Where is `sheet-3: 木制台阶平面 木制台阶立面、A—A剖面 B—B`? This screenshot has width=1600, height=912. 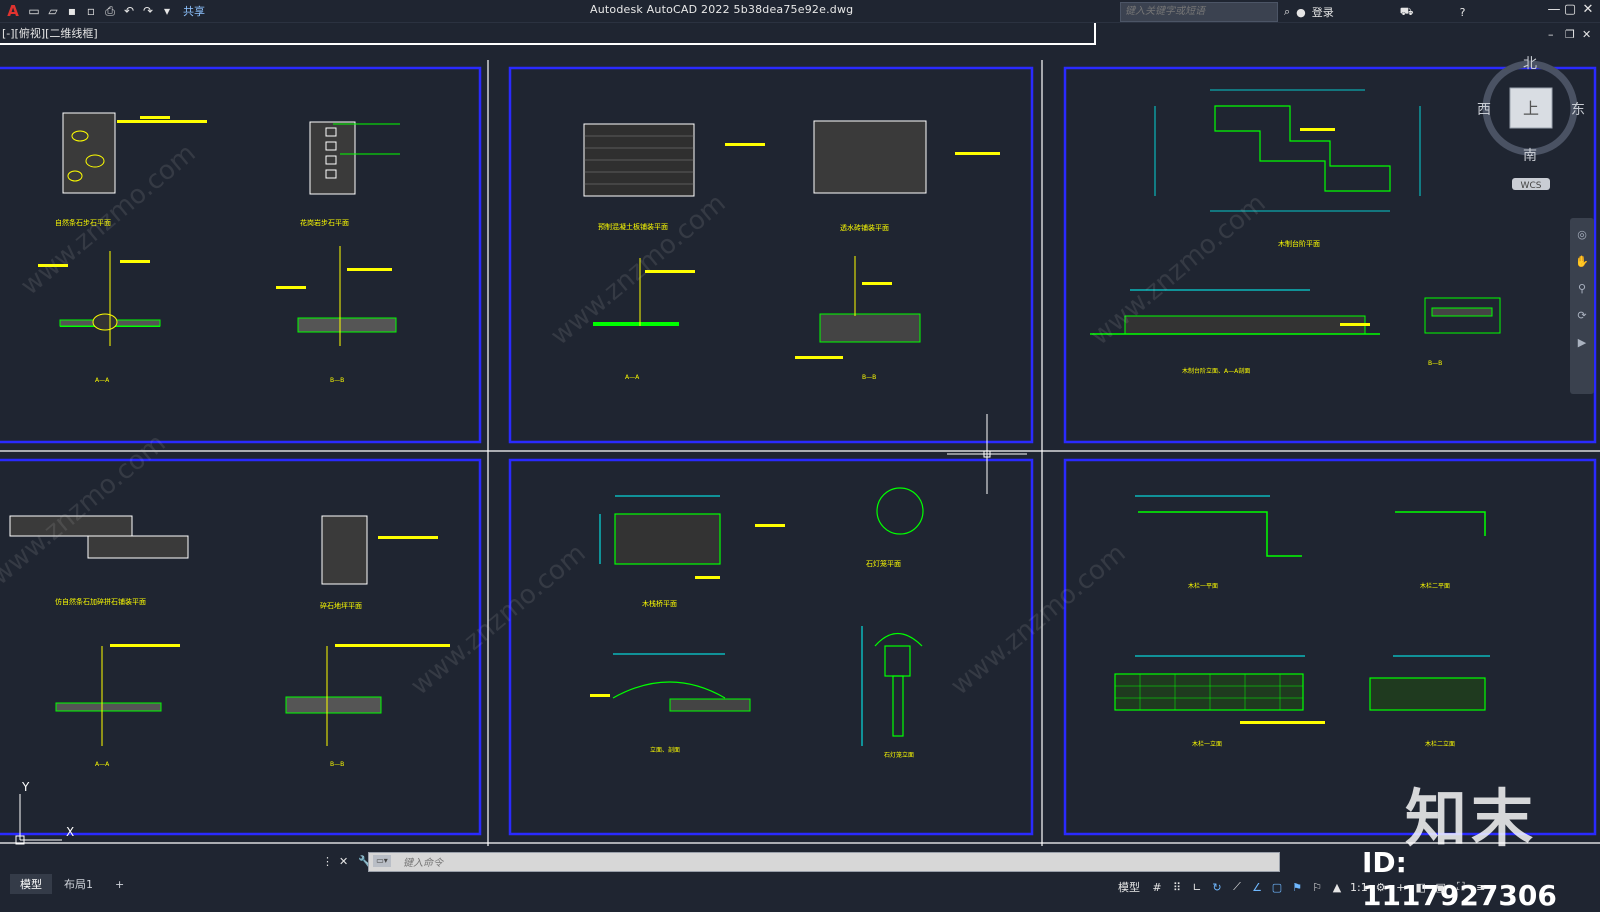 sheet-3: 木制台阶平面 木制台阶立面、A—A剖面 B—B is located at coordinates (1295, 232).